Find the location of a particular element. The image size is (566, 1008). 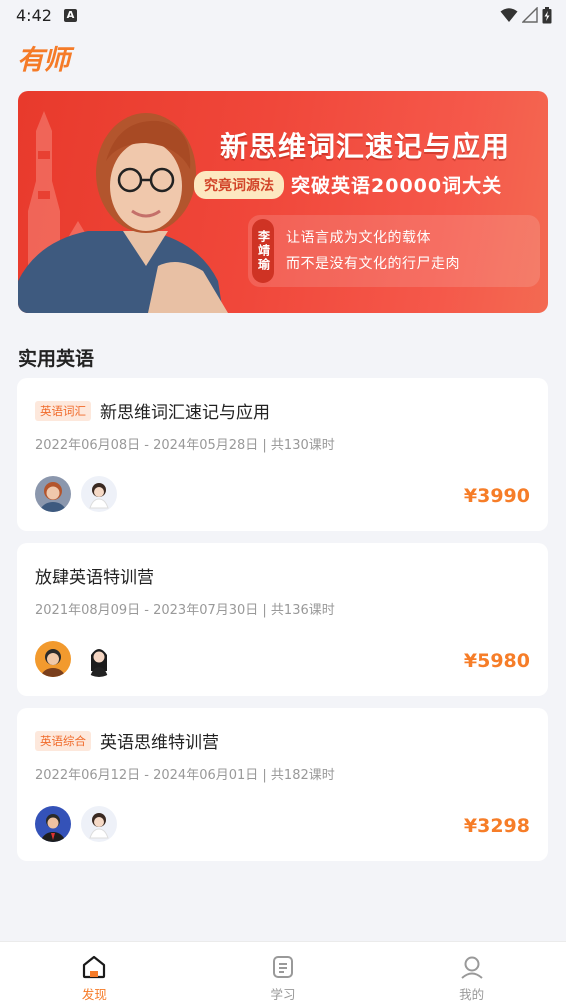

tab-discover: 发现 is located at coordinates (94, 975).